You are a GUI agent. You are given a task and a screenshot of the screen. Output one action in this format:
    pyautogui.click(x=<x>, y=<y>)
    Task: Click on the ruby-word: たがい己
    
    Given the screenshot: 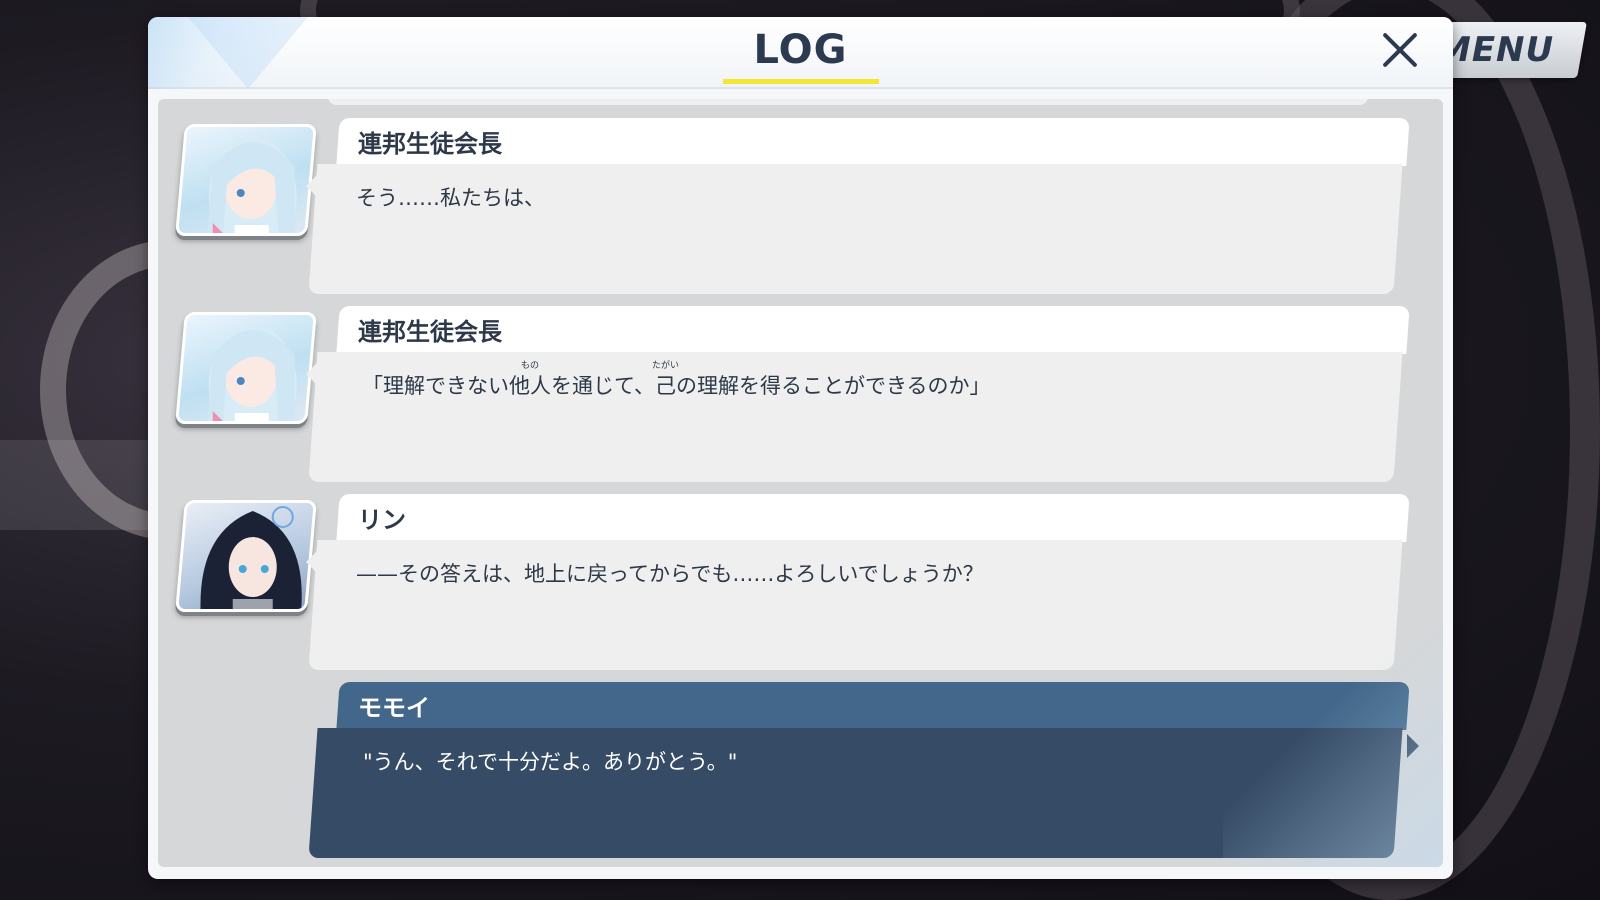 What is the action you would take?
    pyautogui.click(x=665, y=380)
    